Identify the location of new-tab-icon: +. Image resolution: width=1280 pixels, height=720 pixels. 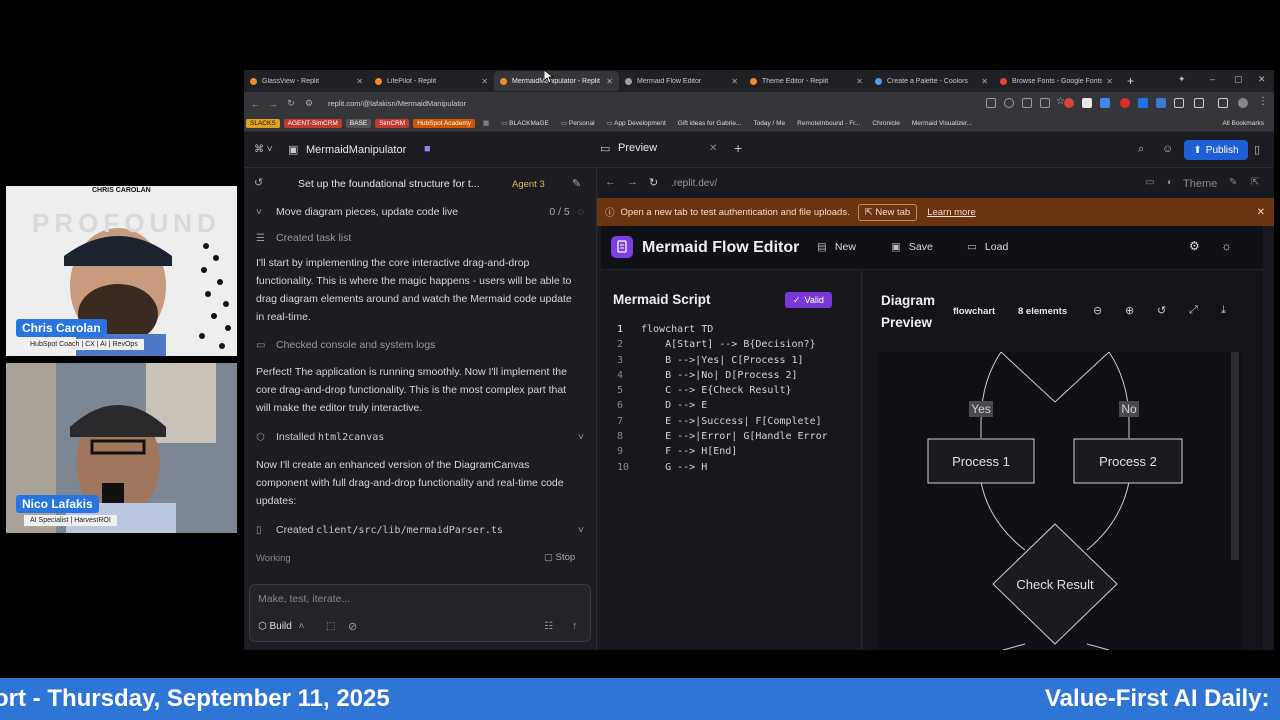
(1130, 81).